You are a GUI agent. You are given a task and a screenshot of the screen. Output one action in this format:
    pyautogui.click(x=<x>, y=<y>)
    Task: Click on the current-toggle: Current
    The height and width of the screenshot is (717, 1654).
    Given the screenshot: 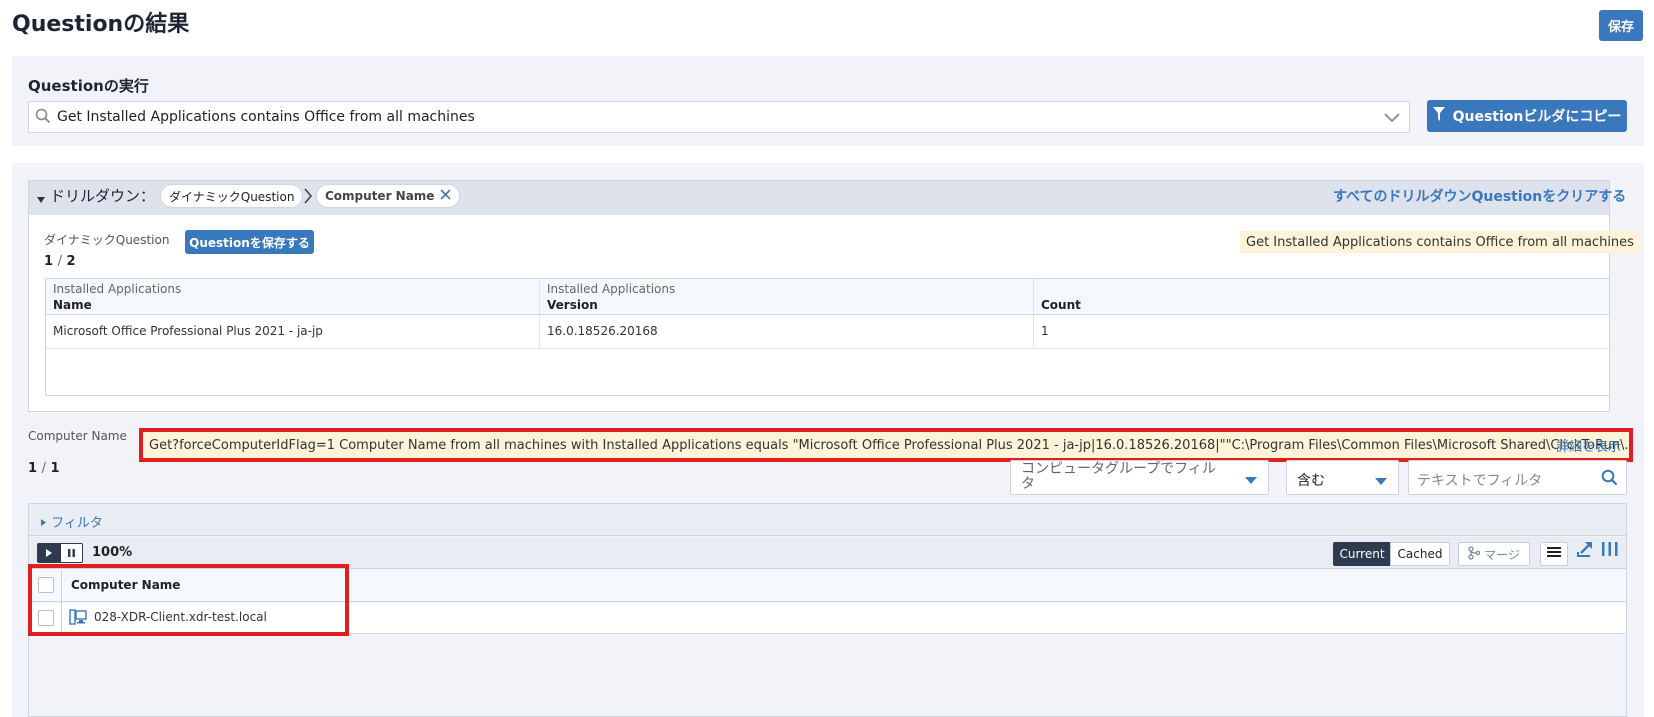 What is the action you would take?
    pyautogui.click(x=1362, y=554)
    